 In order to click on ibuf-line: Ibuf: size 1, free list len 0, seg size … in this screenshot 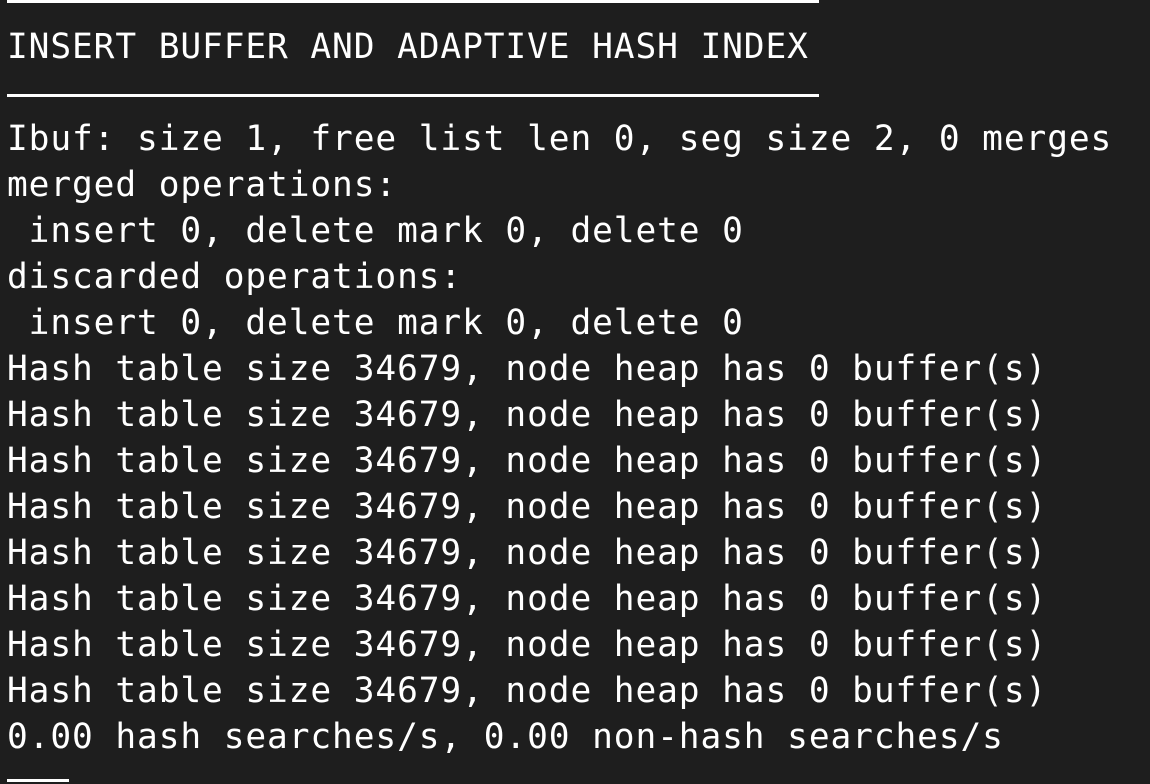, I will do `click(560, 139)`.